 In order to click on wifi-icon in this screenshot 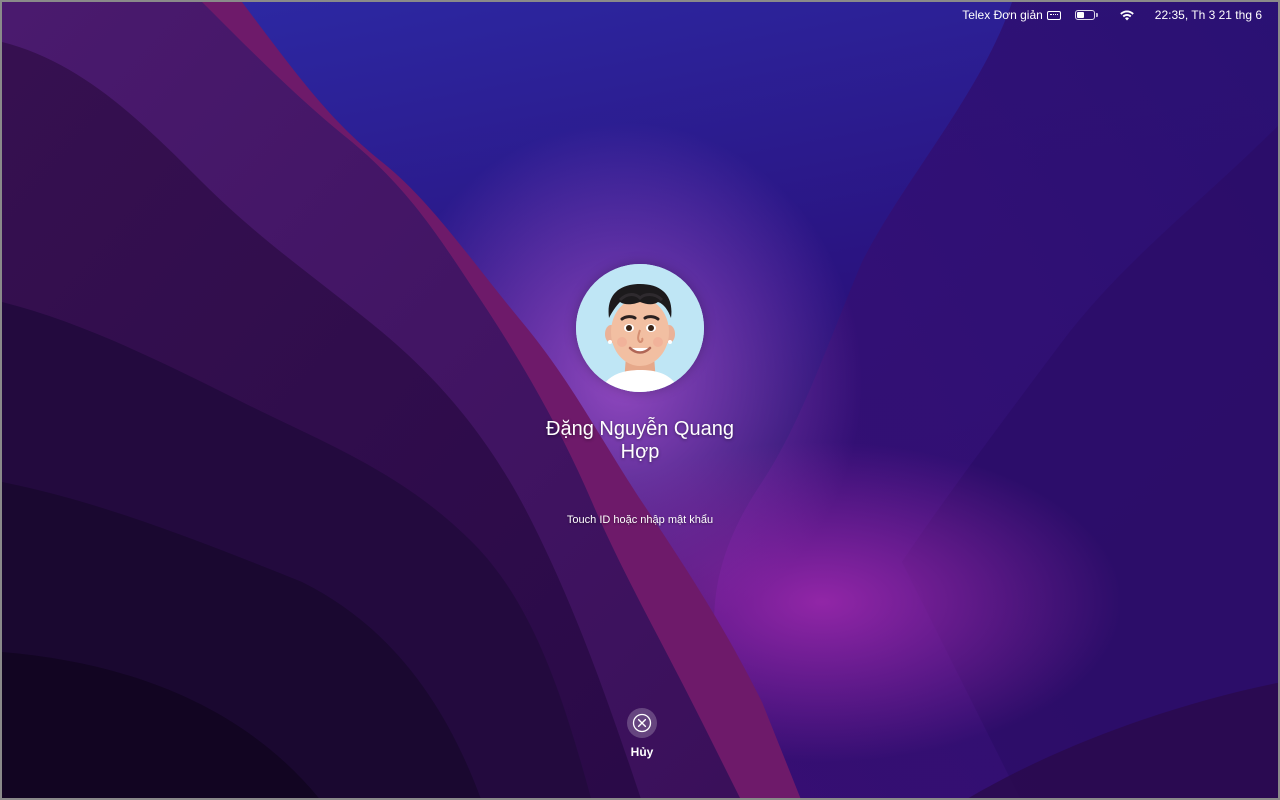, I will do `click(1126, 15)`.